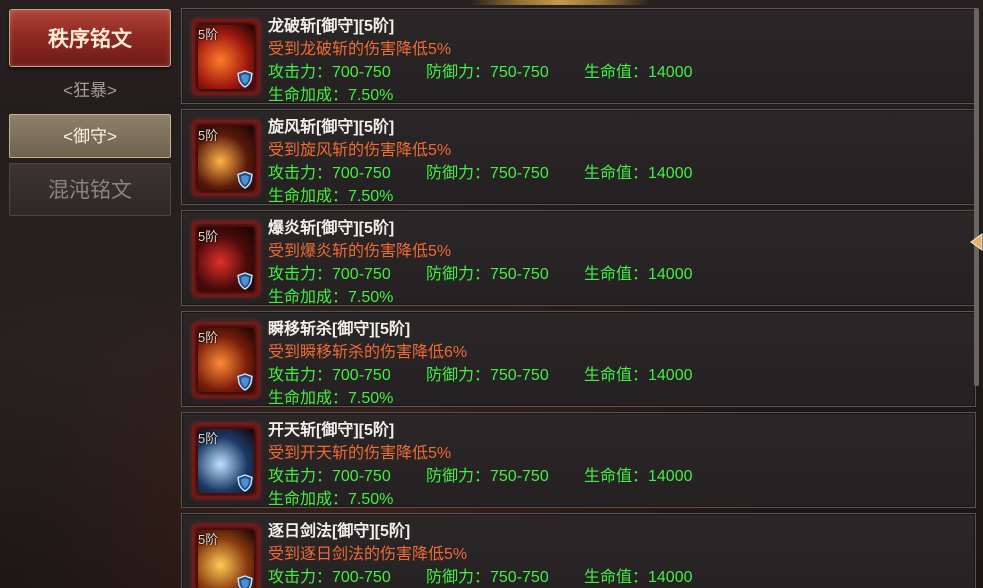 Image resolution: width=983 pixels, height=588 pixels. What do you see at coordinates (90, 189) in the screenshot?
I see `tab-chaos-inscription: 混沌铭文` at bounding box center [90, 189].